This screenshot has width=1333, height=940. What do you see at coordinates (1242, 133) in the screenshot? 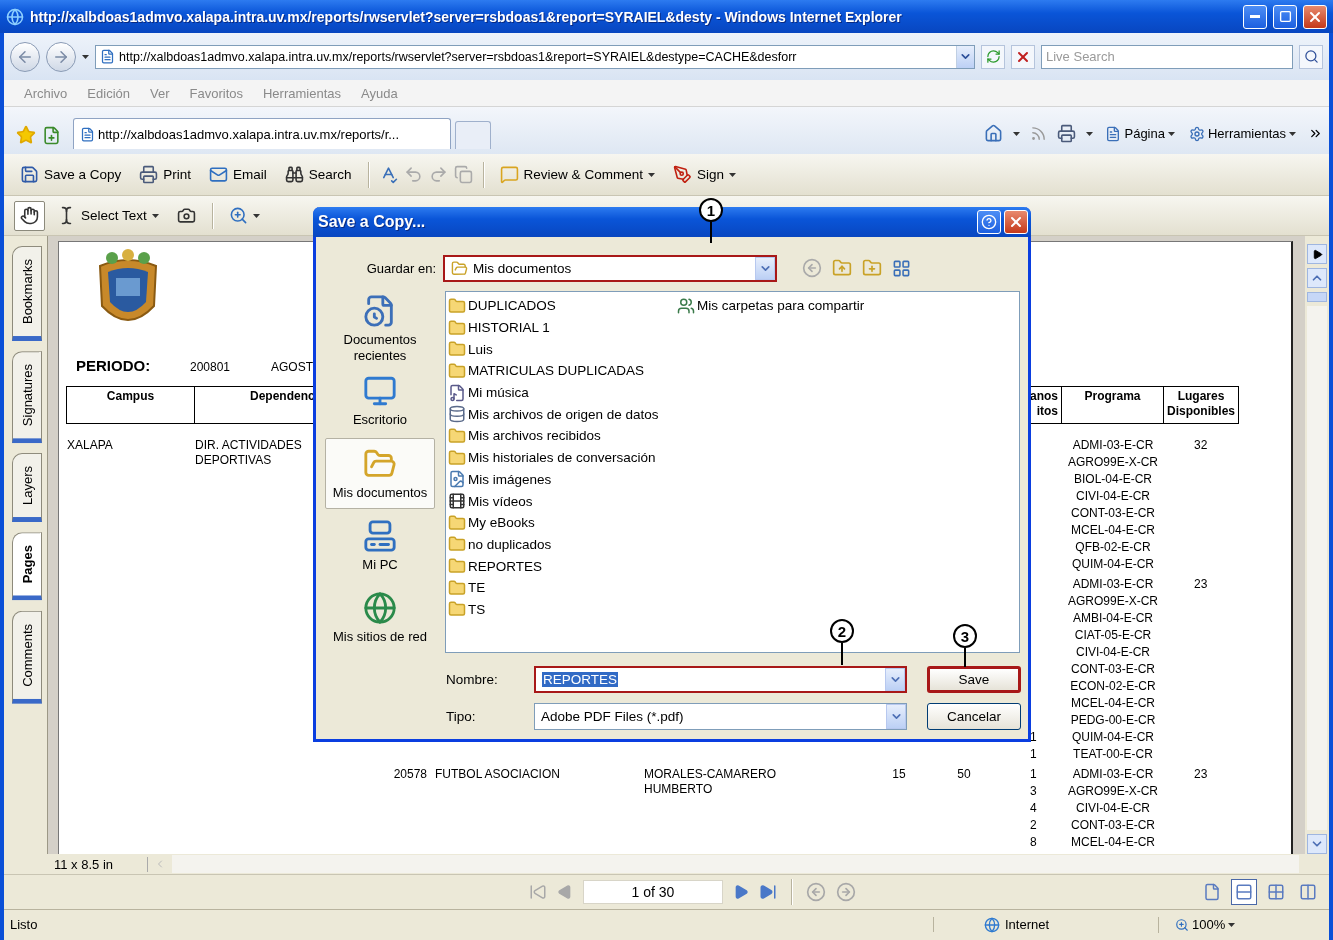
I see `tools-menu-button: Herramientas` at bounding box center [1242, 133].